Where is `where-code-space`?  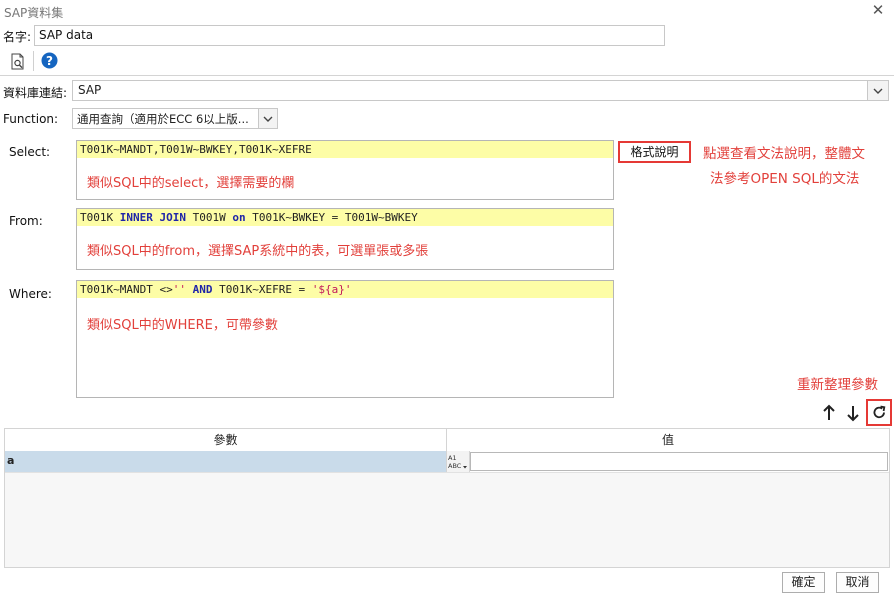
where-code-space is located at coordinates (189, 289).